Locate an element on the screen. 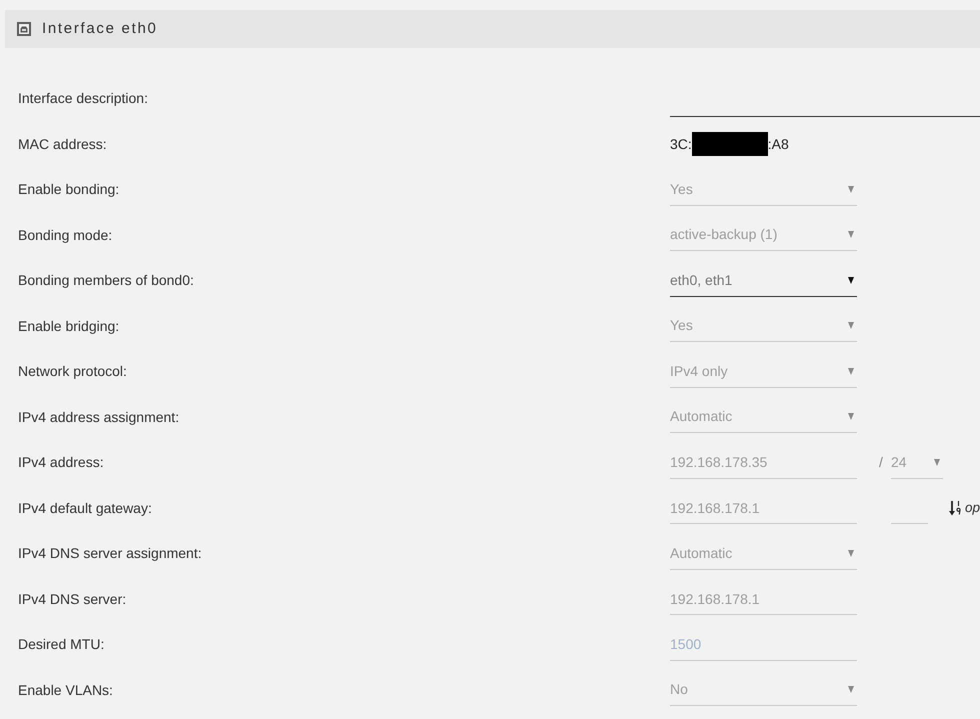  field-label: Desired MTU: is located at coordinates (61, 644).